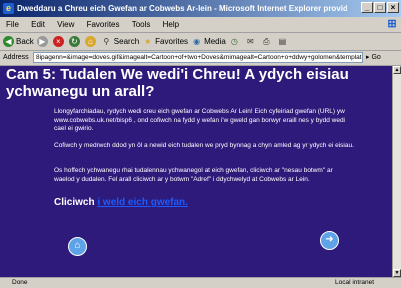 The image size is (401, 288). I want to click on mail-button: ✉, so click(251, 41).